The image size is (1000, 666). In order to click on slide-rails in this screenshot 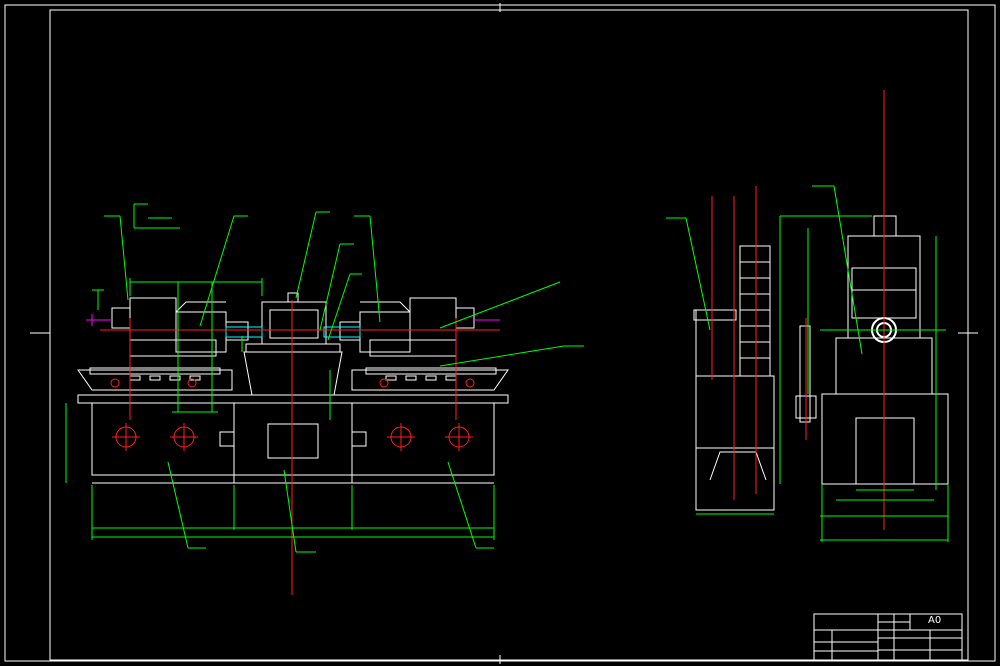, I will do `click(293, 379)`.